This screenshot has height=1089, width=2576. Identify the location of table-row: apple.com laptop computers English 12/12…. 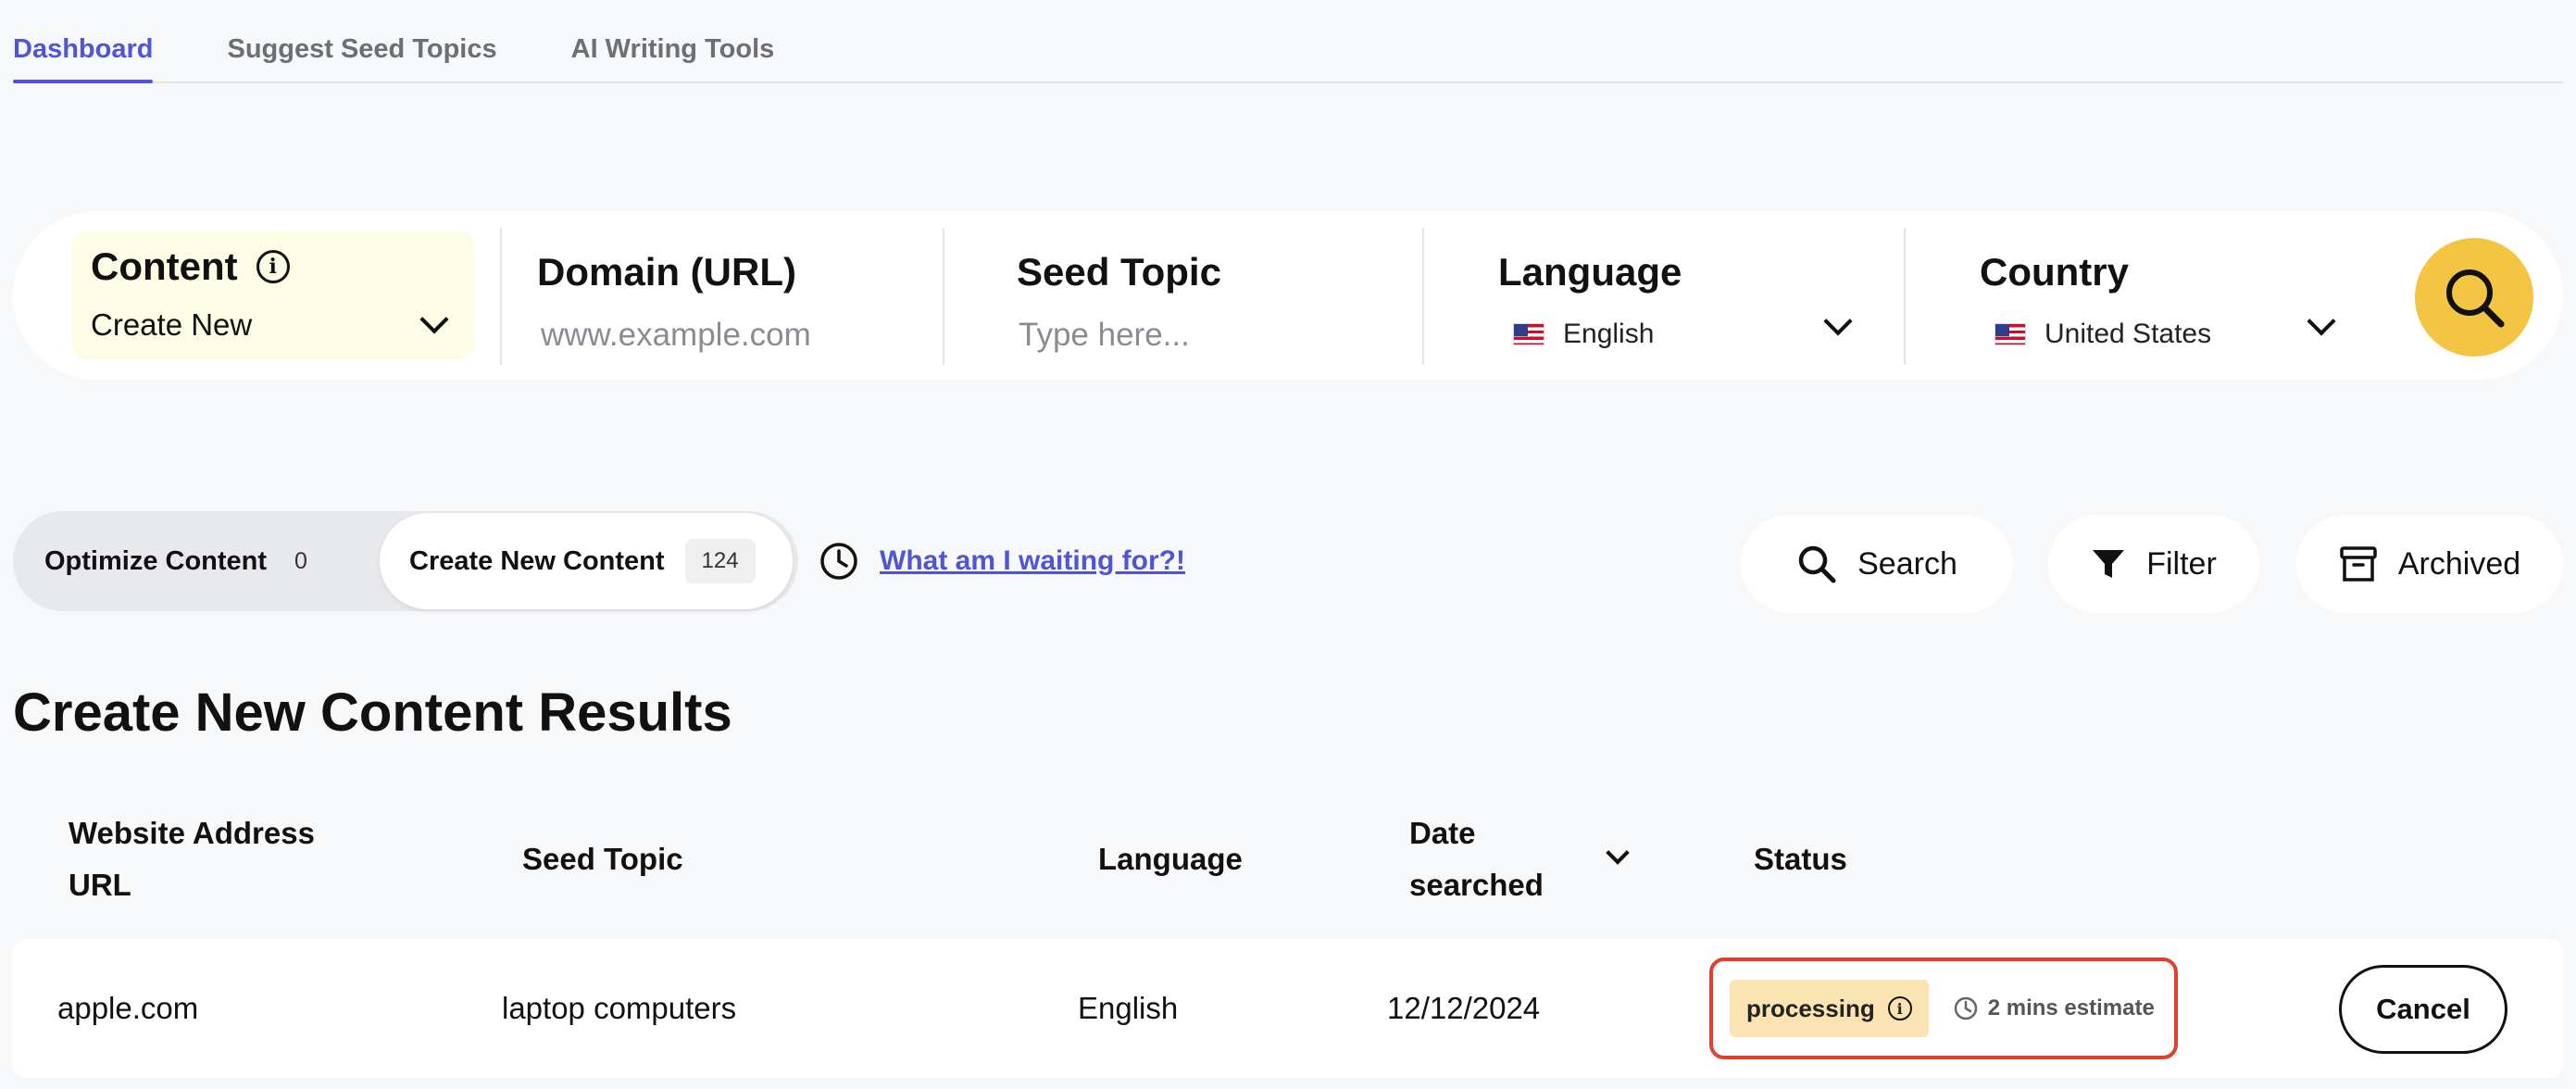
(1288, 1008).